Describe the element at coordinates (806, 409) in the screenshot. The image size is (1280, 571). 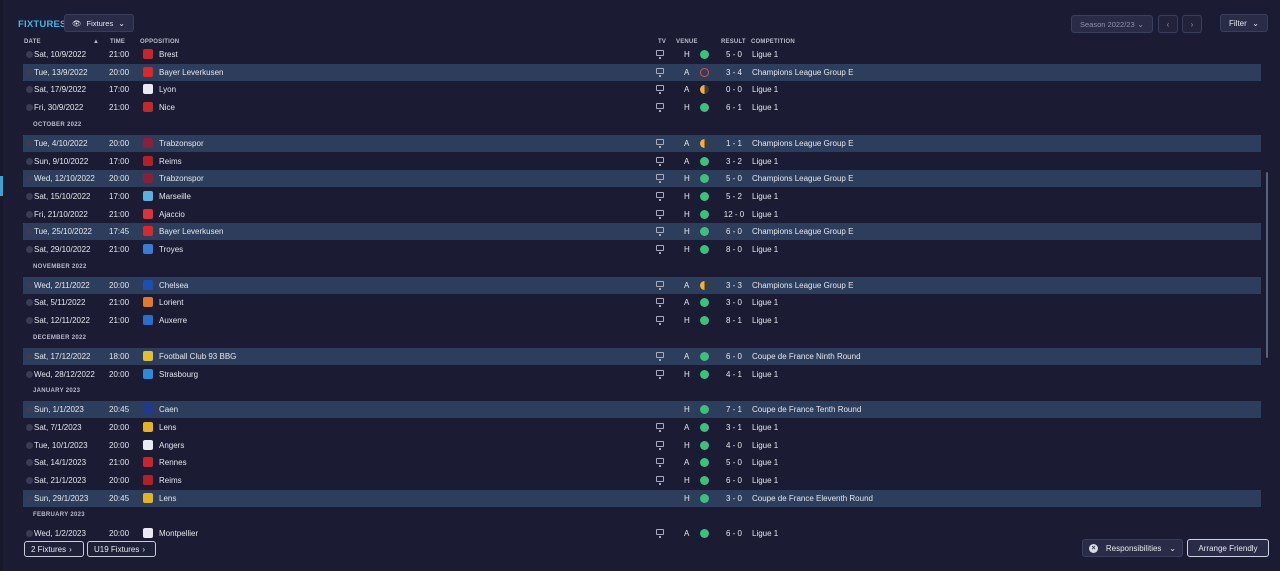
I see `competition-link: Coupe de France Tenth Round` at that location.